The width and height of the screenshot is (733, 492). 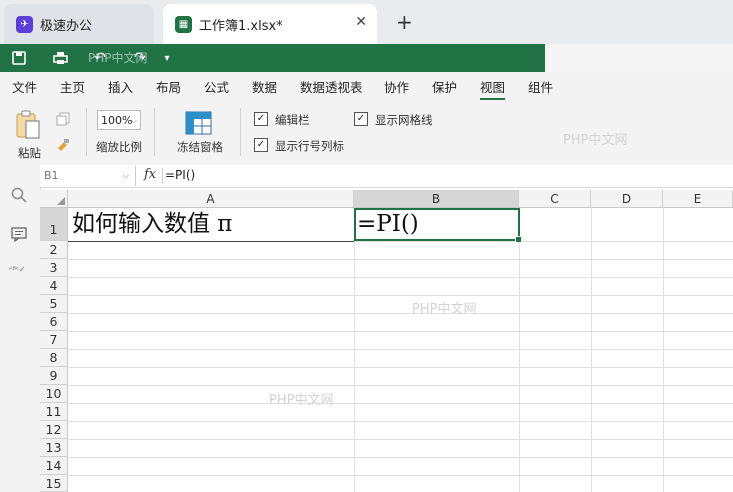 What do you see at coordinates (183, 24) in the screenshot?
I see `spreadsheet-icon: ▦` at bounding box center [183, 24].